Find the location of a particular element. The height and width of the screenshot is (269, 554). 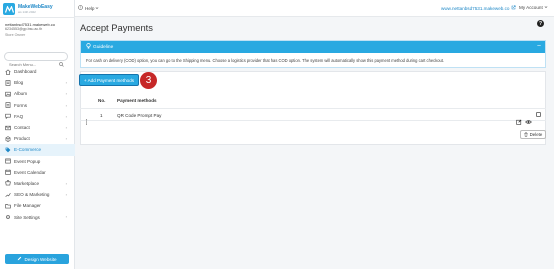

design-website-button: Design Website is located at coordinates (37, 259).